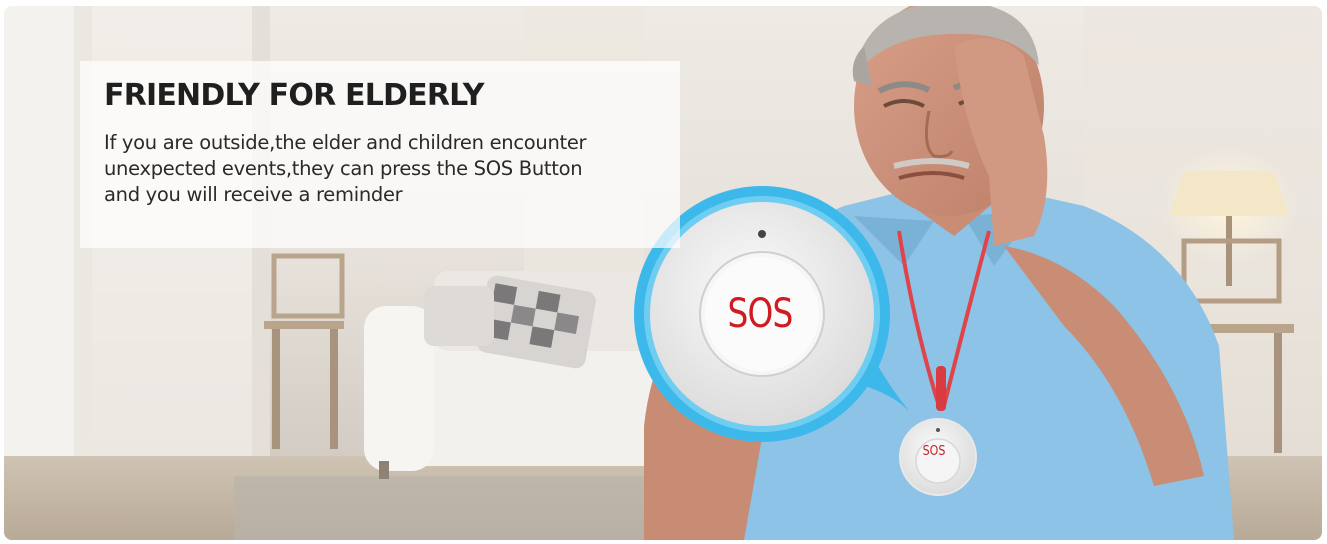 Image resolution: width=1327 pixels, height=544 pixels. I want to click on pendant-sos-label: SOS, so click(934, 451).